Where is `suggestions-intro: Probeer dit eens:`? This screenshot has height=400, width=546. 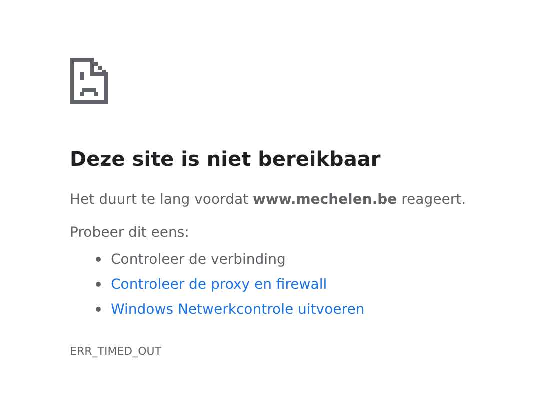 suggestions-intro: Probeer dit eens: is located at coordinates (130, 233).